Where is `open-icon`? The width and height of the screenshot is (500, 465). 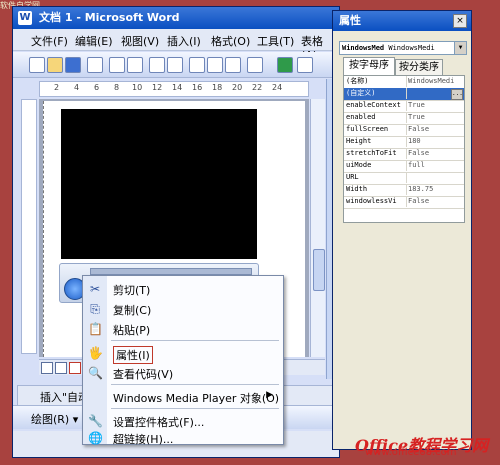
open-icon is located at coordinates (55, 65).